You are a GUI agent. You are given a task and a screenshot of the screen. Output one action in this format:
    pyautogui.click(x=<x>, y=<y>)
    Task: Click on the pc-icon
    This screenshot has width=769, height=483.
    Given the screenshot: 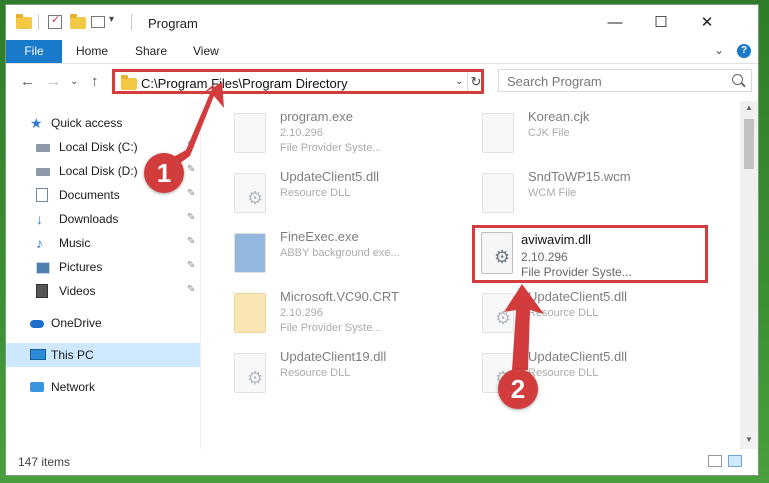 What is the action you would take?
    pyautogui.click(x=38, y=354)
    